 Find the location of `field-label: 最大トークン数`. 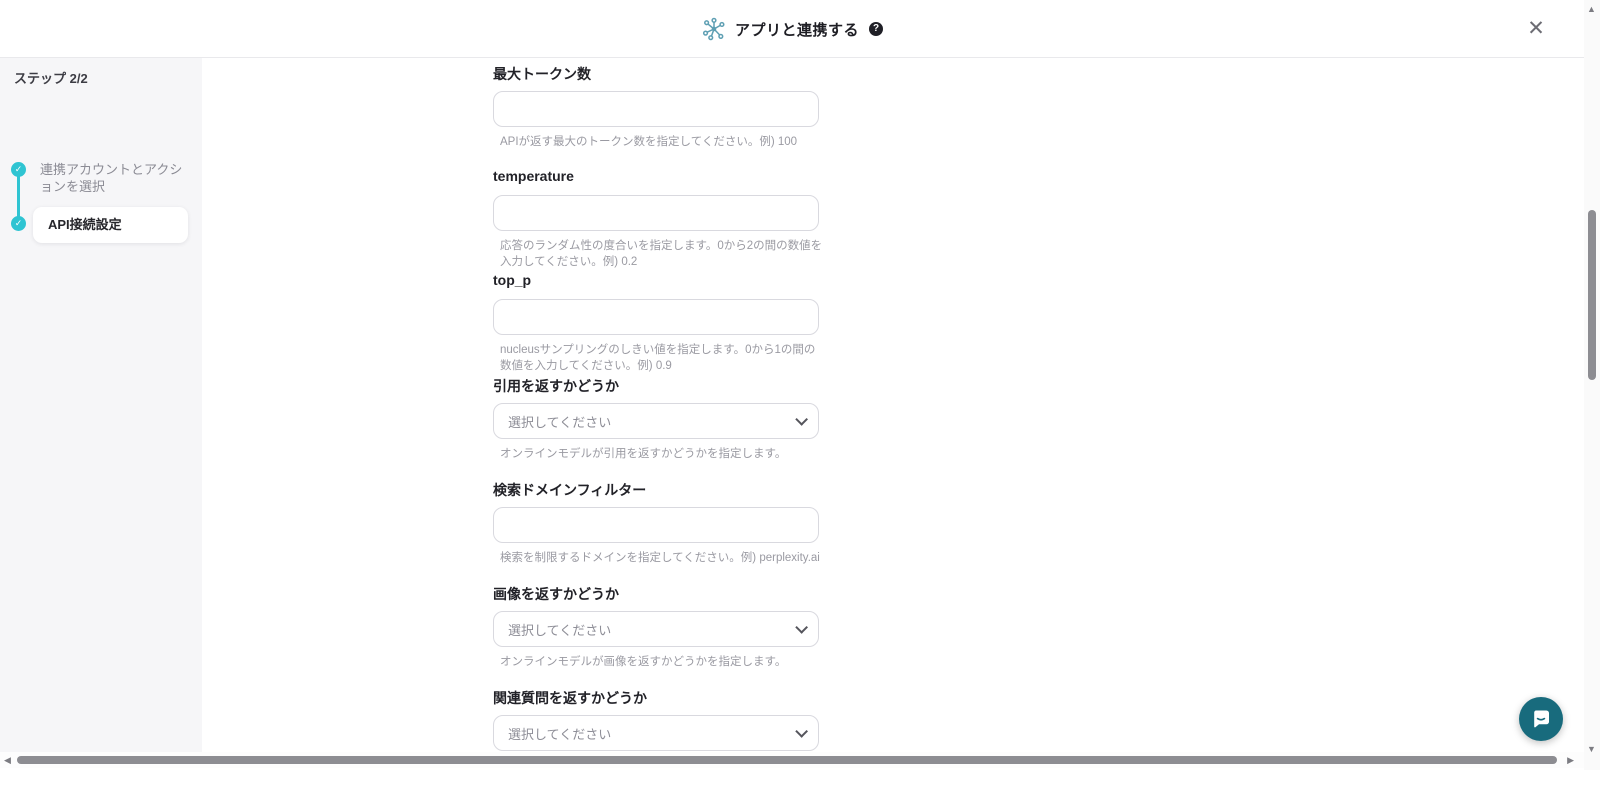

field-label: 最大トークン数 is located at coordinates (658, 73).